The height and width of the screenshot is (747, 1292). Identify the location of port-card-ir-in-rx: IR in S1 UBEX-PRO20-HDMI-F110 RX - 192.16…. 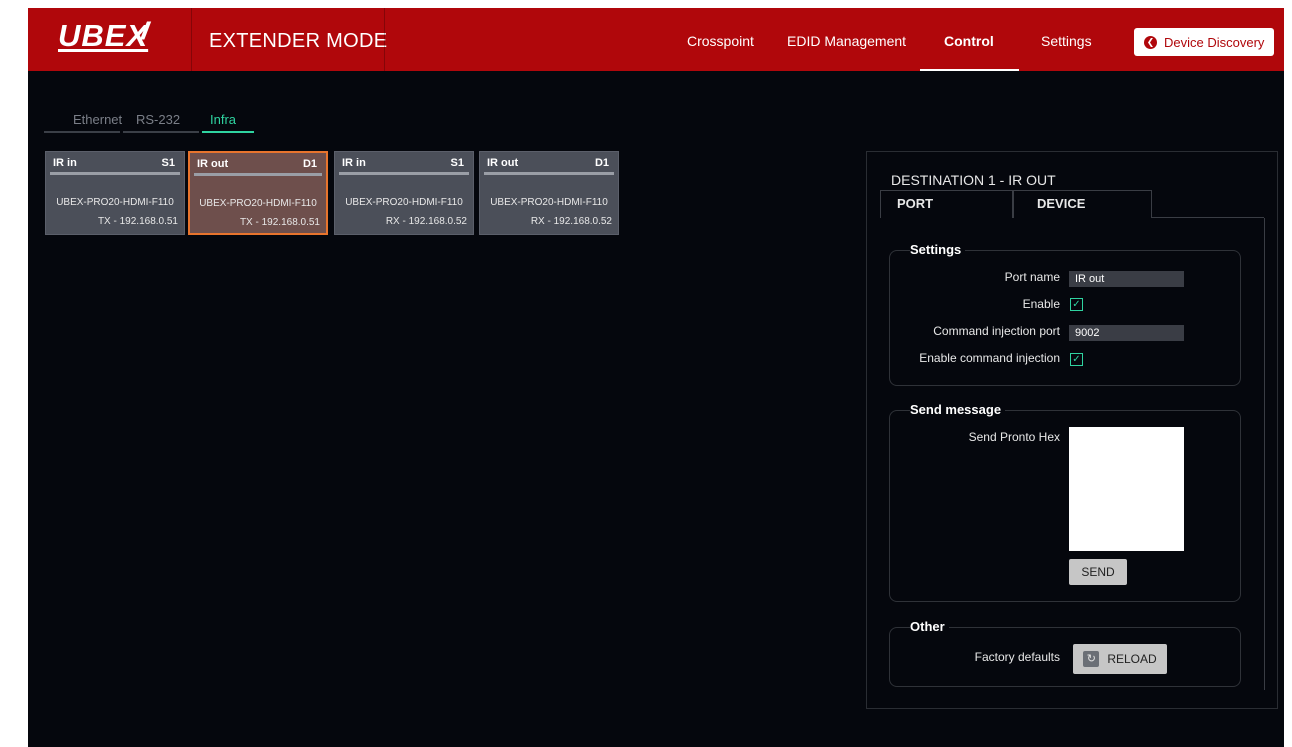
(404, 193).